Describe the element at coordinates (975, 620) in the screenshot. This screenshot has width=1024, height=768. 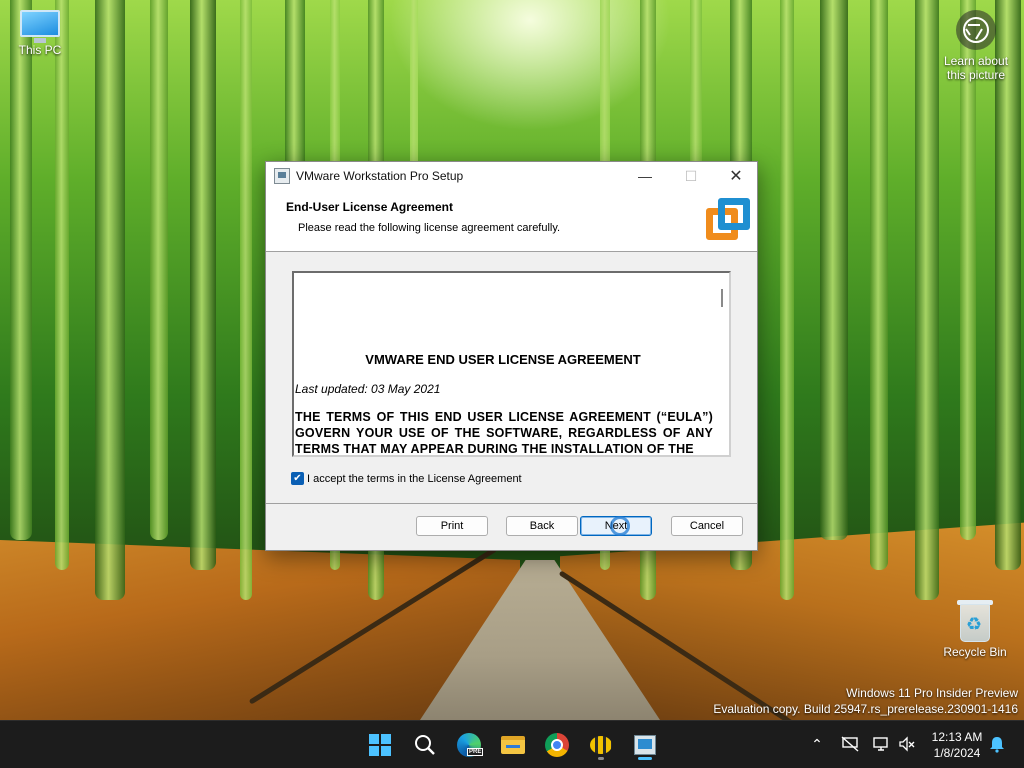
I see `recycle-bin-icon: ♻` at that location.